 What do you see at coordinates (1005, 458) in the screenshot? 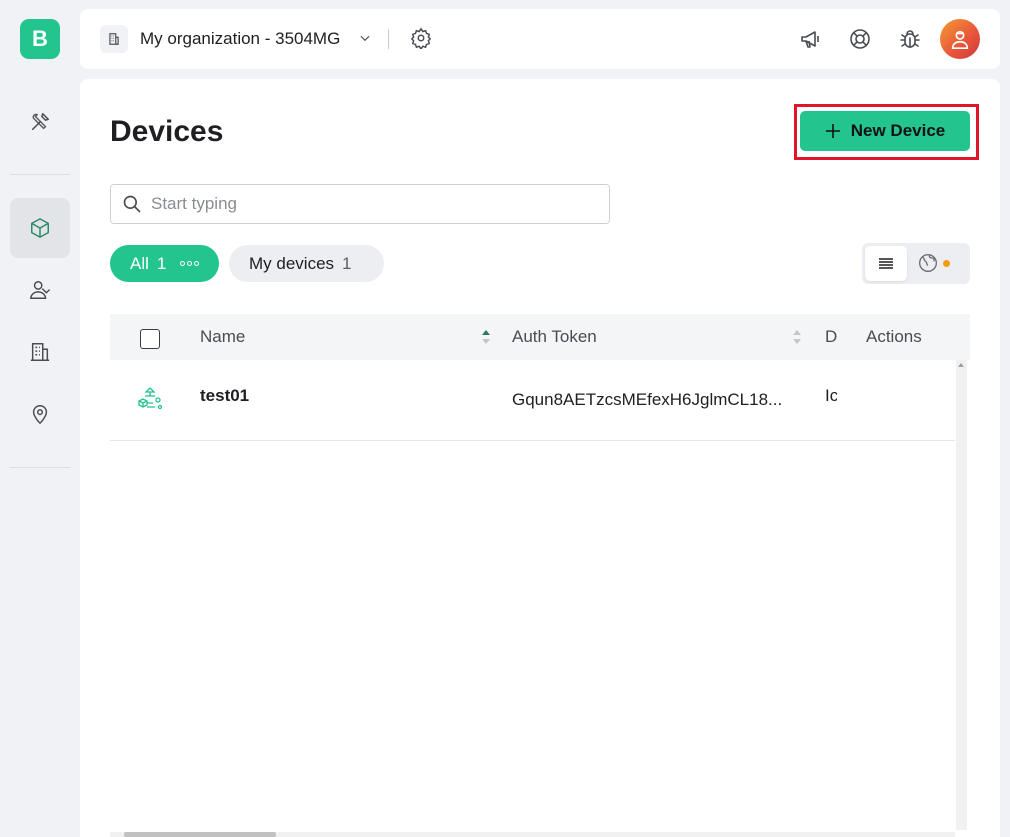
I see `page-edge` at bounding box center [1005, 458].